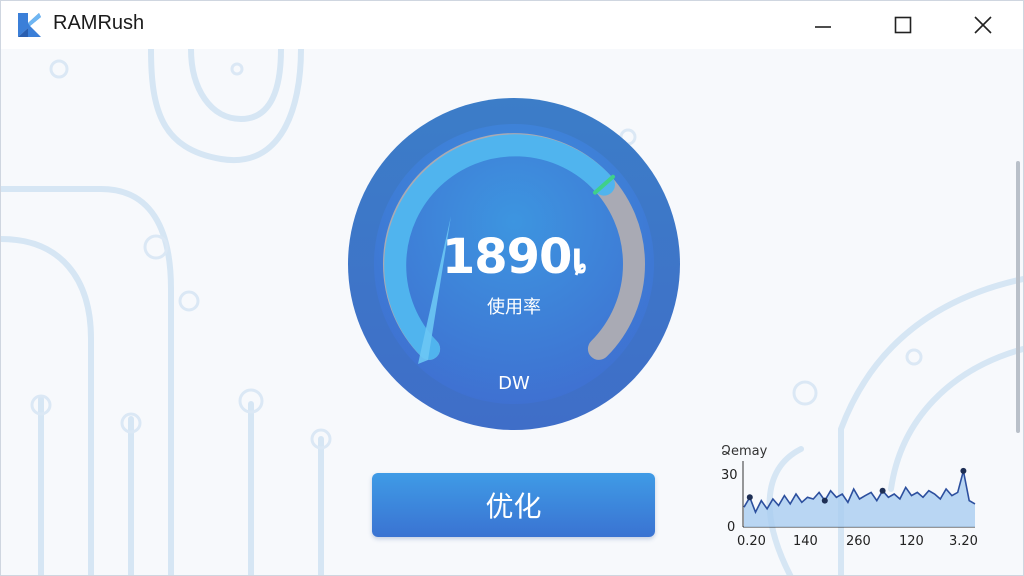 This screenshot has height=576, width=1024. I want to click on close-button, so click(983, 25).